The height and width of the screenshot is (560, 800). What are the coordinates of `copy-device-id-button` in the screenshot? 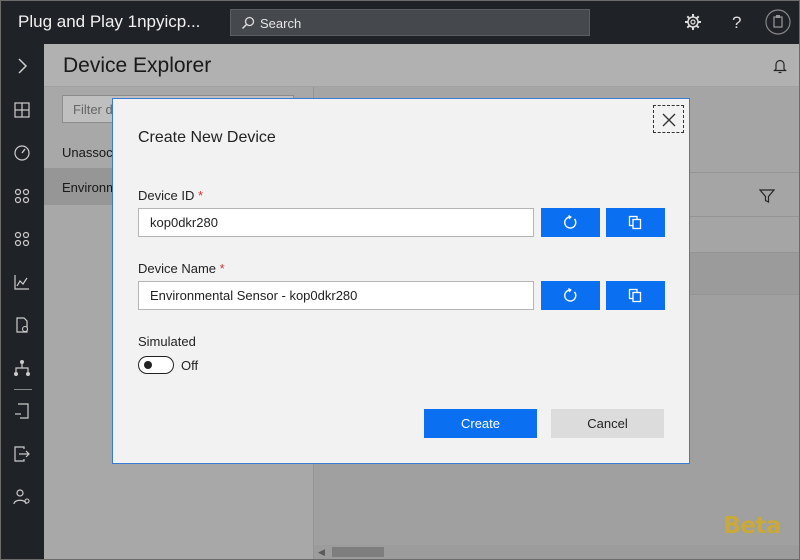 It's located at (635, 222).